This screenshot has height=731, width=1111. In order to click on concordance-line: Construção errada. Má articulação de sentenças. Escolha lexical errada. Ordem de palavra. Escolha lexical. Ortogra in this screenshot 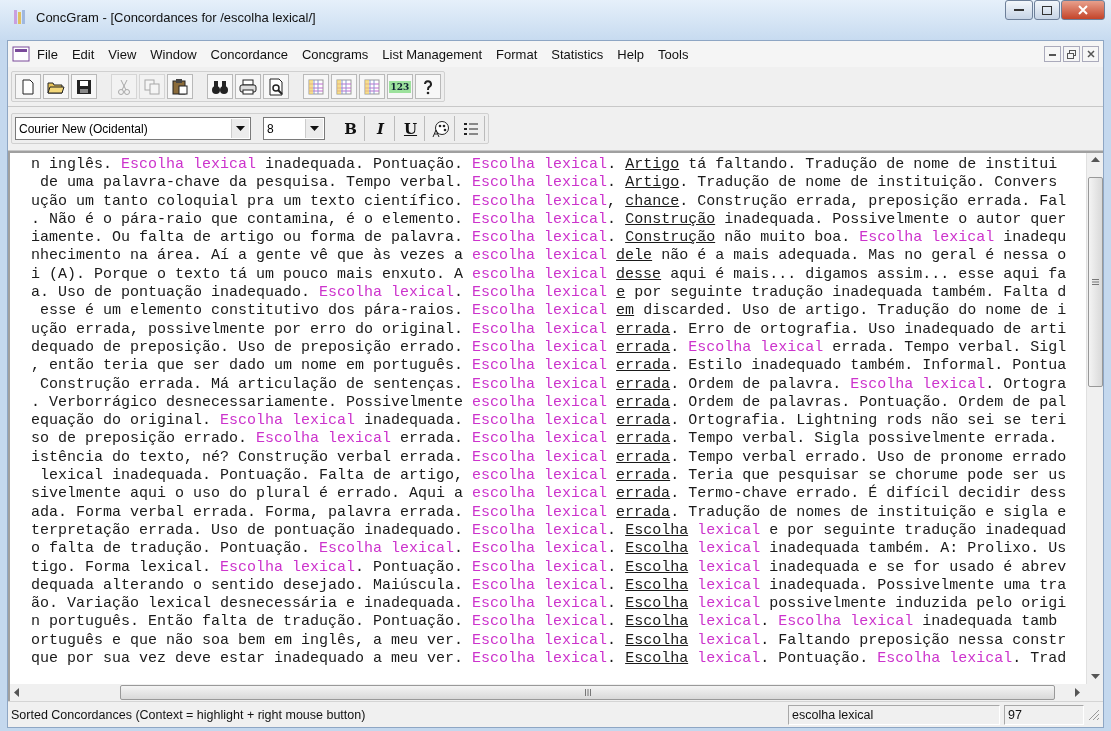, I will do `click(553, 384)`.